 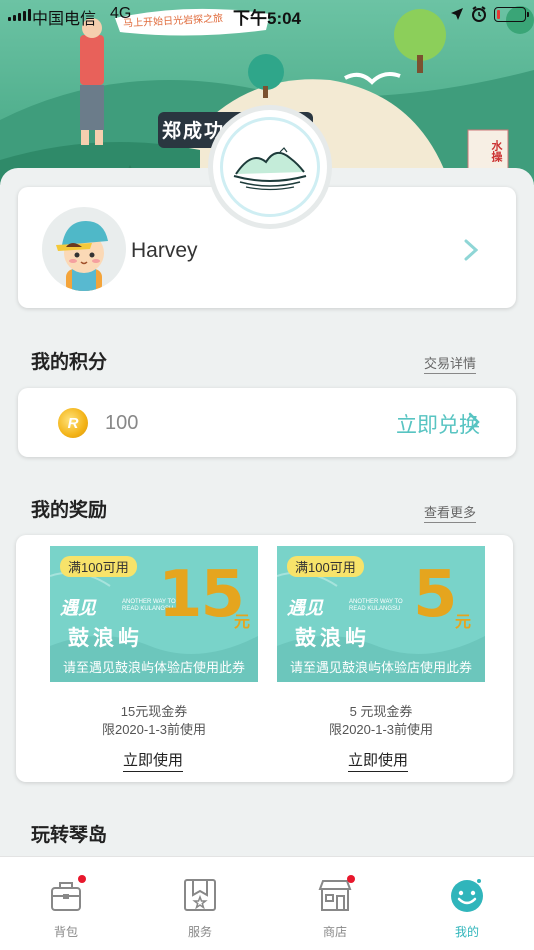 What do you see at coordinates (376, 605) in the screenshot?
I see `coupon-brand-en: ANOTHER WAY TO READ KULANGSU` at bounding box center [376, 605].